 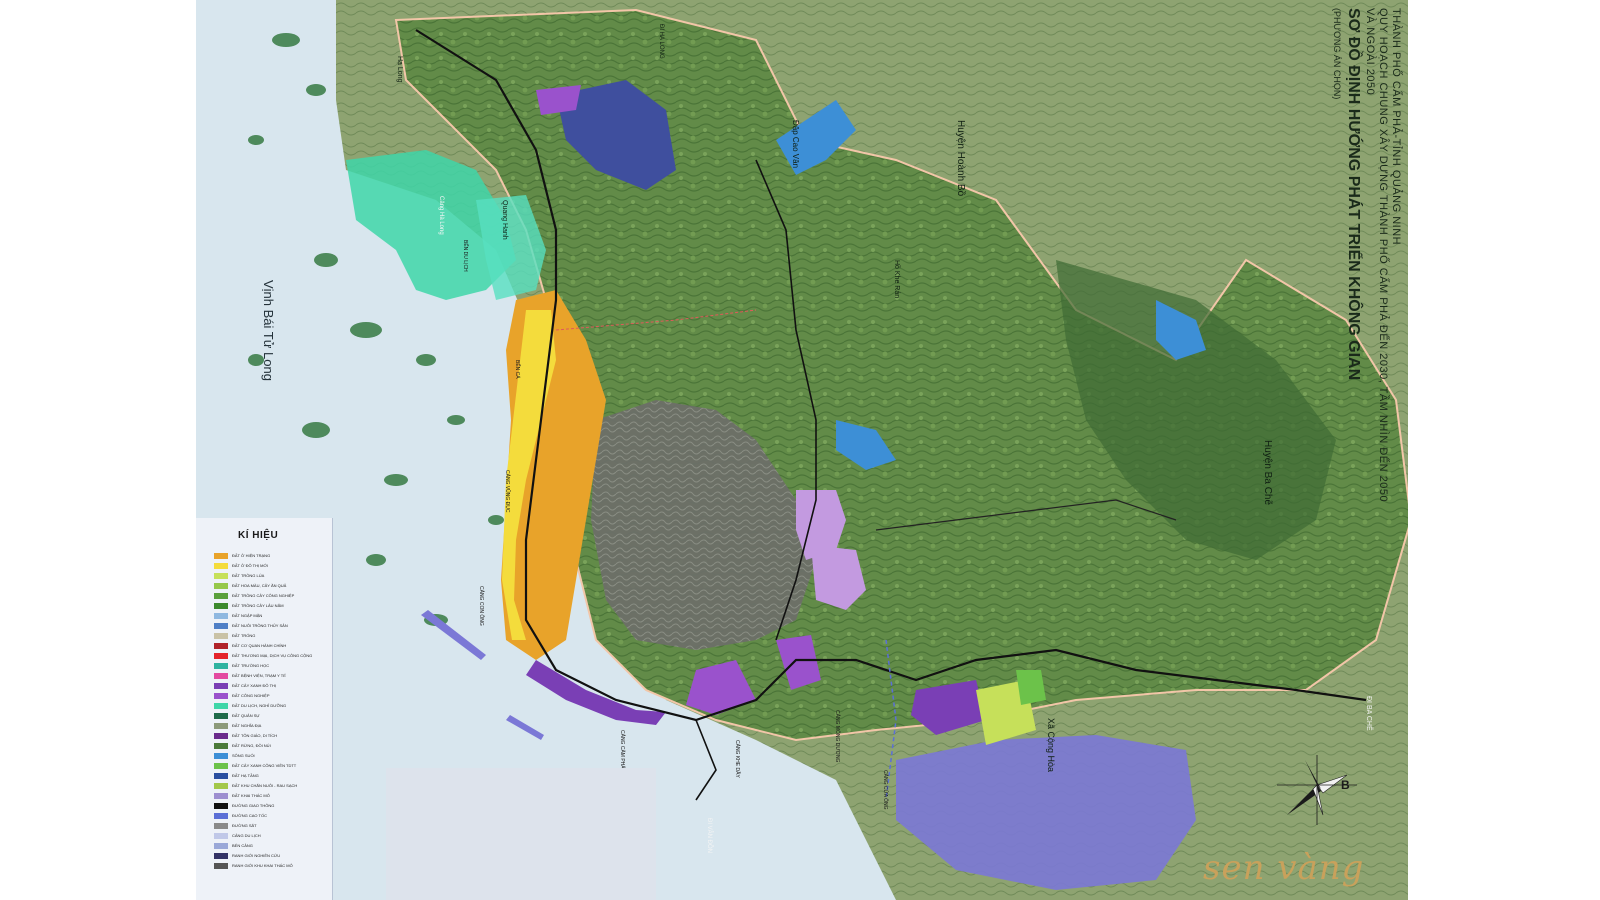 What do you see at coordinates (243, 755) in the screenshot?
I see `legend-label: SÔNG SUỐI` at bounding box center [243, 755].